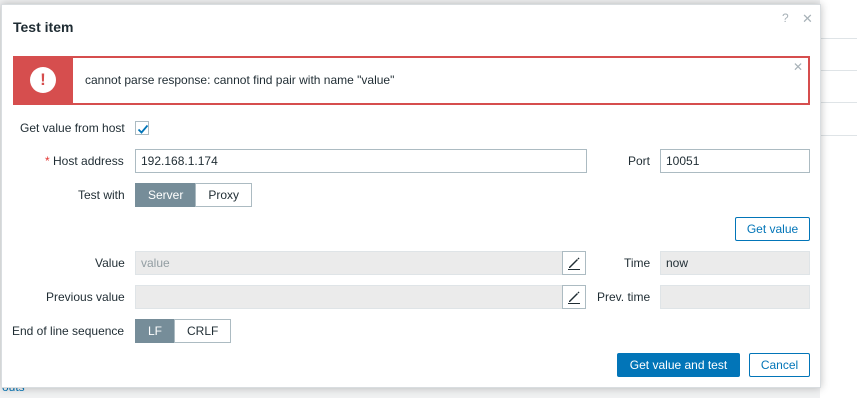 The height and width of the screenshot is (398, 857). Describe the element at coordinates (798, 67) in the screenshot. I see `error-close-icon: ✕` at that location.